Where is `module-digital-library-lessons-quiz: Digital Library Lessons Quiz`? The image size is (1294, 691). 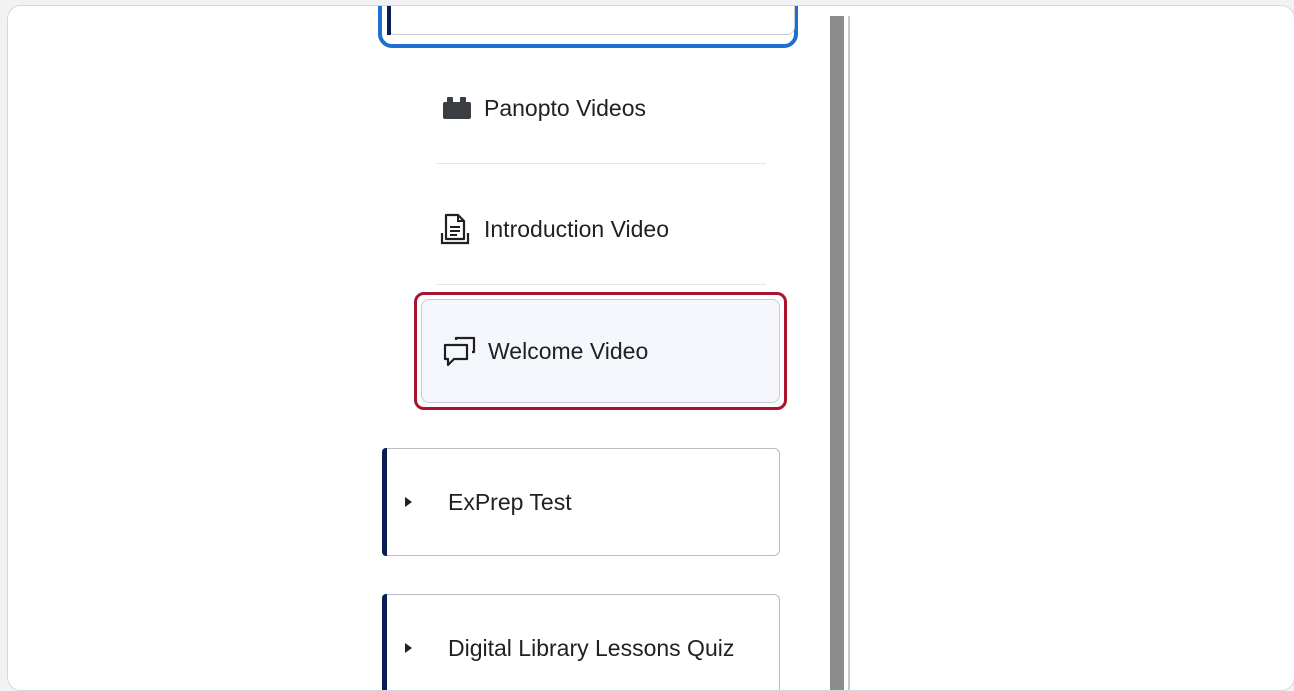 module-digital-library-lessons-quiz: Digital Library Lessons Quiz is located at coordinates (581, 642).